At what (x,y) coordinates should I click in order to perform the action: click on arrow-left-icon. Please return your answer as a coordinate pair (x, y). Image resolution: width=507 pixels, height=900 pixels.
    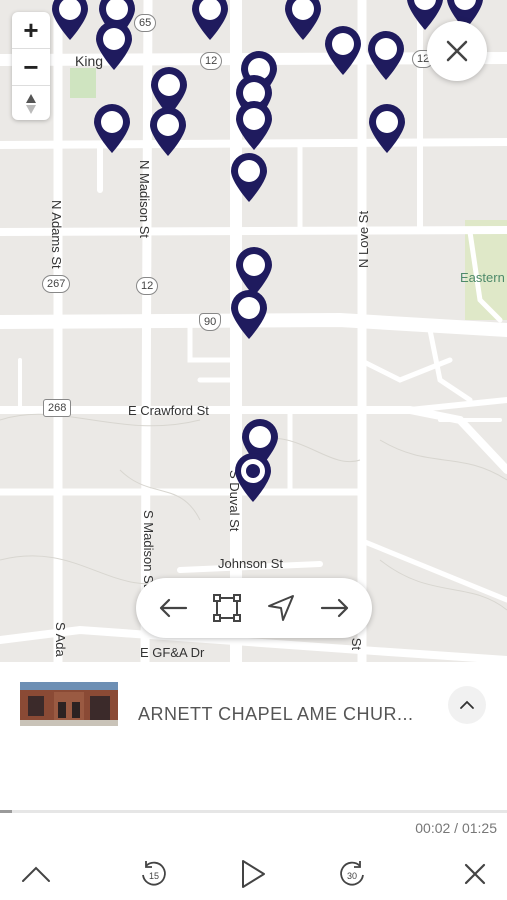
    Looking at the image, I should click on (173, 608).